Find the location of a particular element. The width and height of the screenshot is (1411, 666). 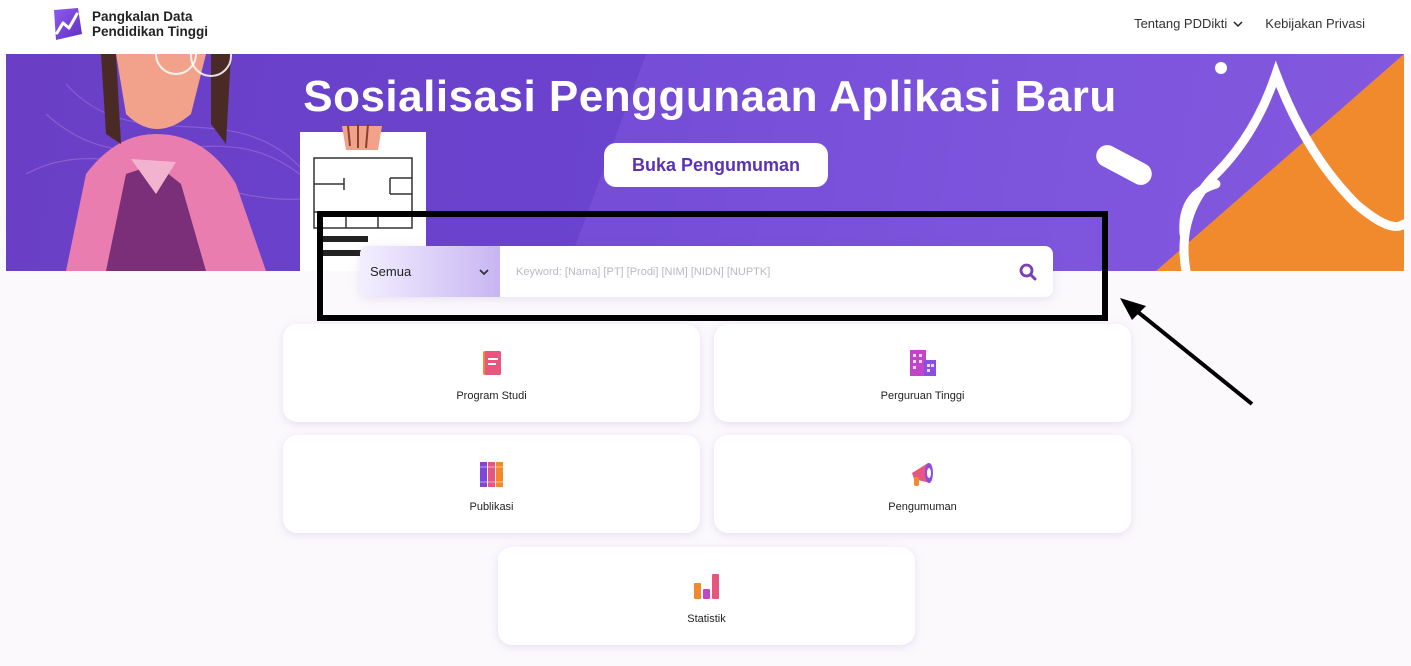

card-label: Publikasi is located at coordinates (491, 507).